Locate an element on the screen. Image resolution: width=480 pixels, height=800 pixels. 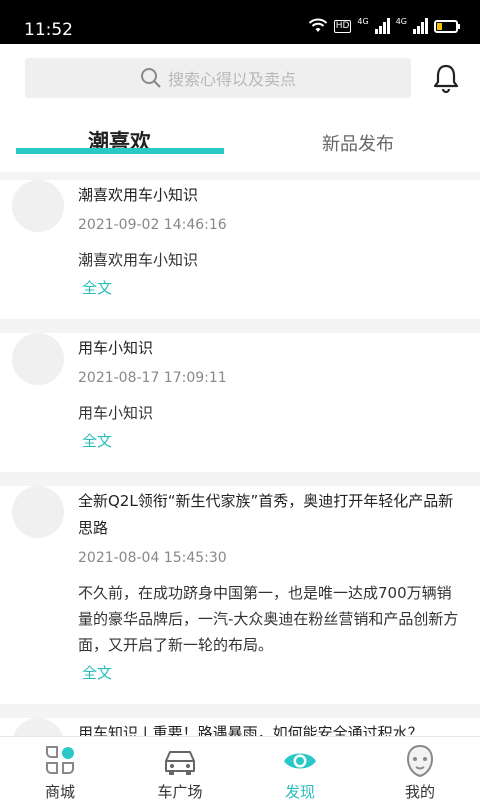
post-date: 2021-08-17 17:09:11 is located at coordinates (152, 378).